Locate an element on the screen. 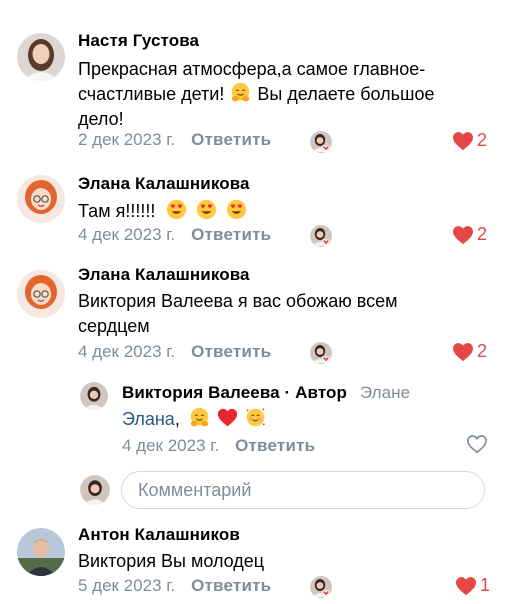 The image size is (507, 604). comment-text-line: Там я!!!!!! is located at coordinates (117, 211).